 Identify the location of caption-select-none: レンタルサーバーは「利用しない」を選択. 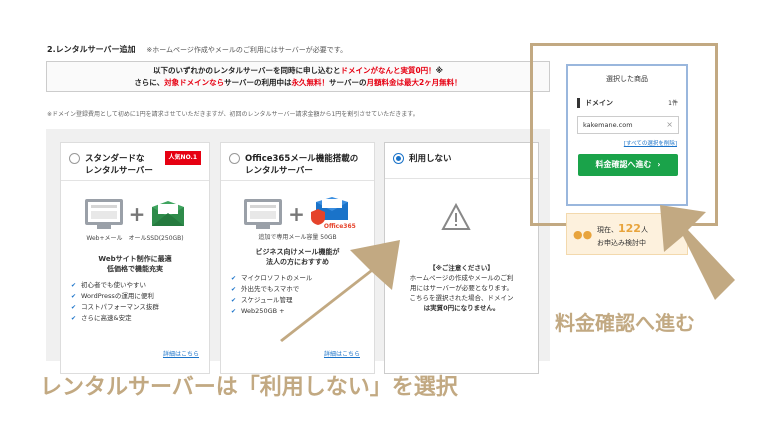
(249, 387).